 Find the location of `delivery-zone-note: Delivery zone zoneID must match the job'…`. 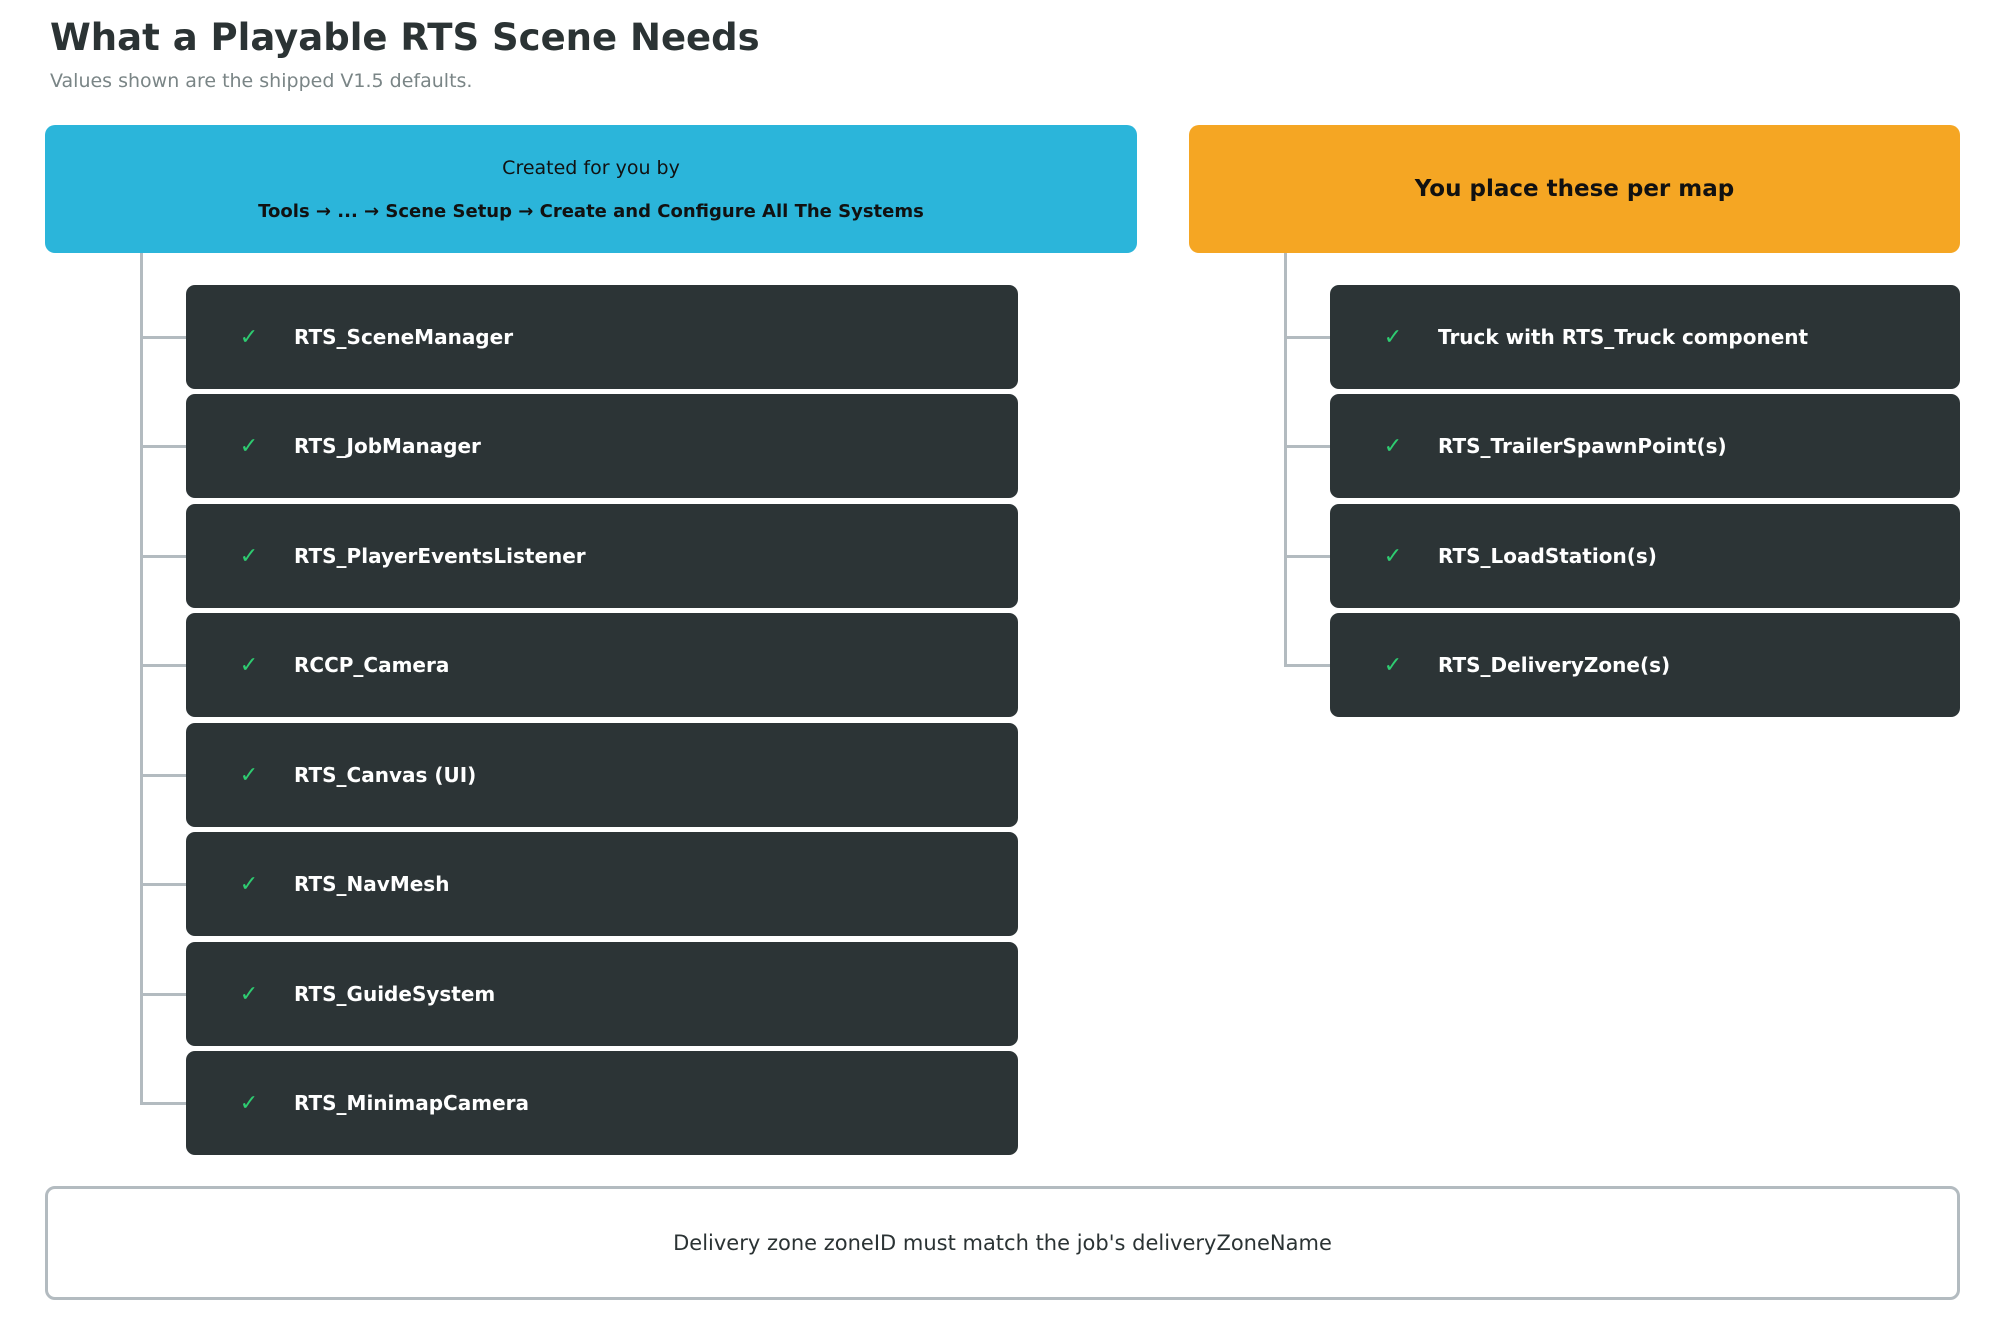

delivery-zone-note: Delivery zone zoneID must match the job'… is located at coordinates (1002, 1243).